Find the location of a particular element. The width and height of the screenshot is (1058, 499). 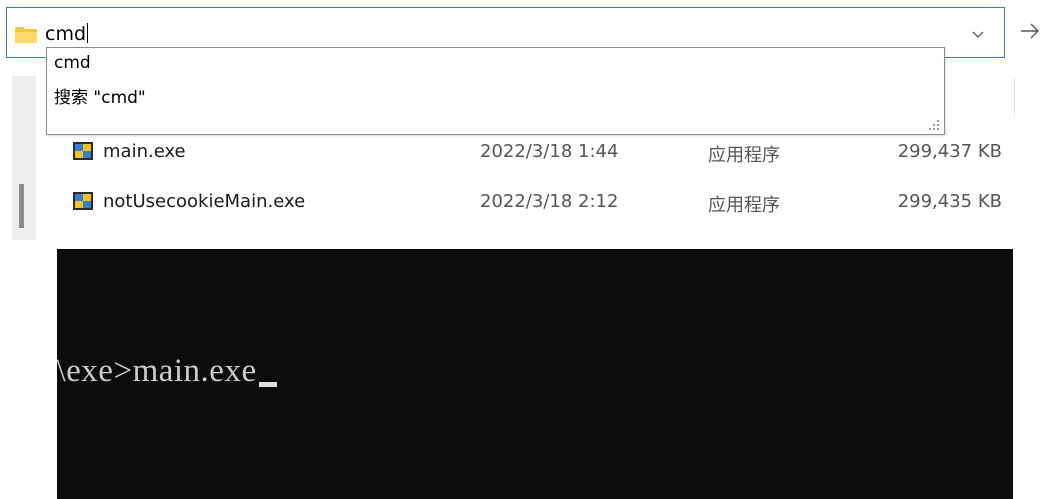

file-size: 299,435 KB is located at coordinates (949, 201).